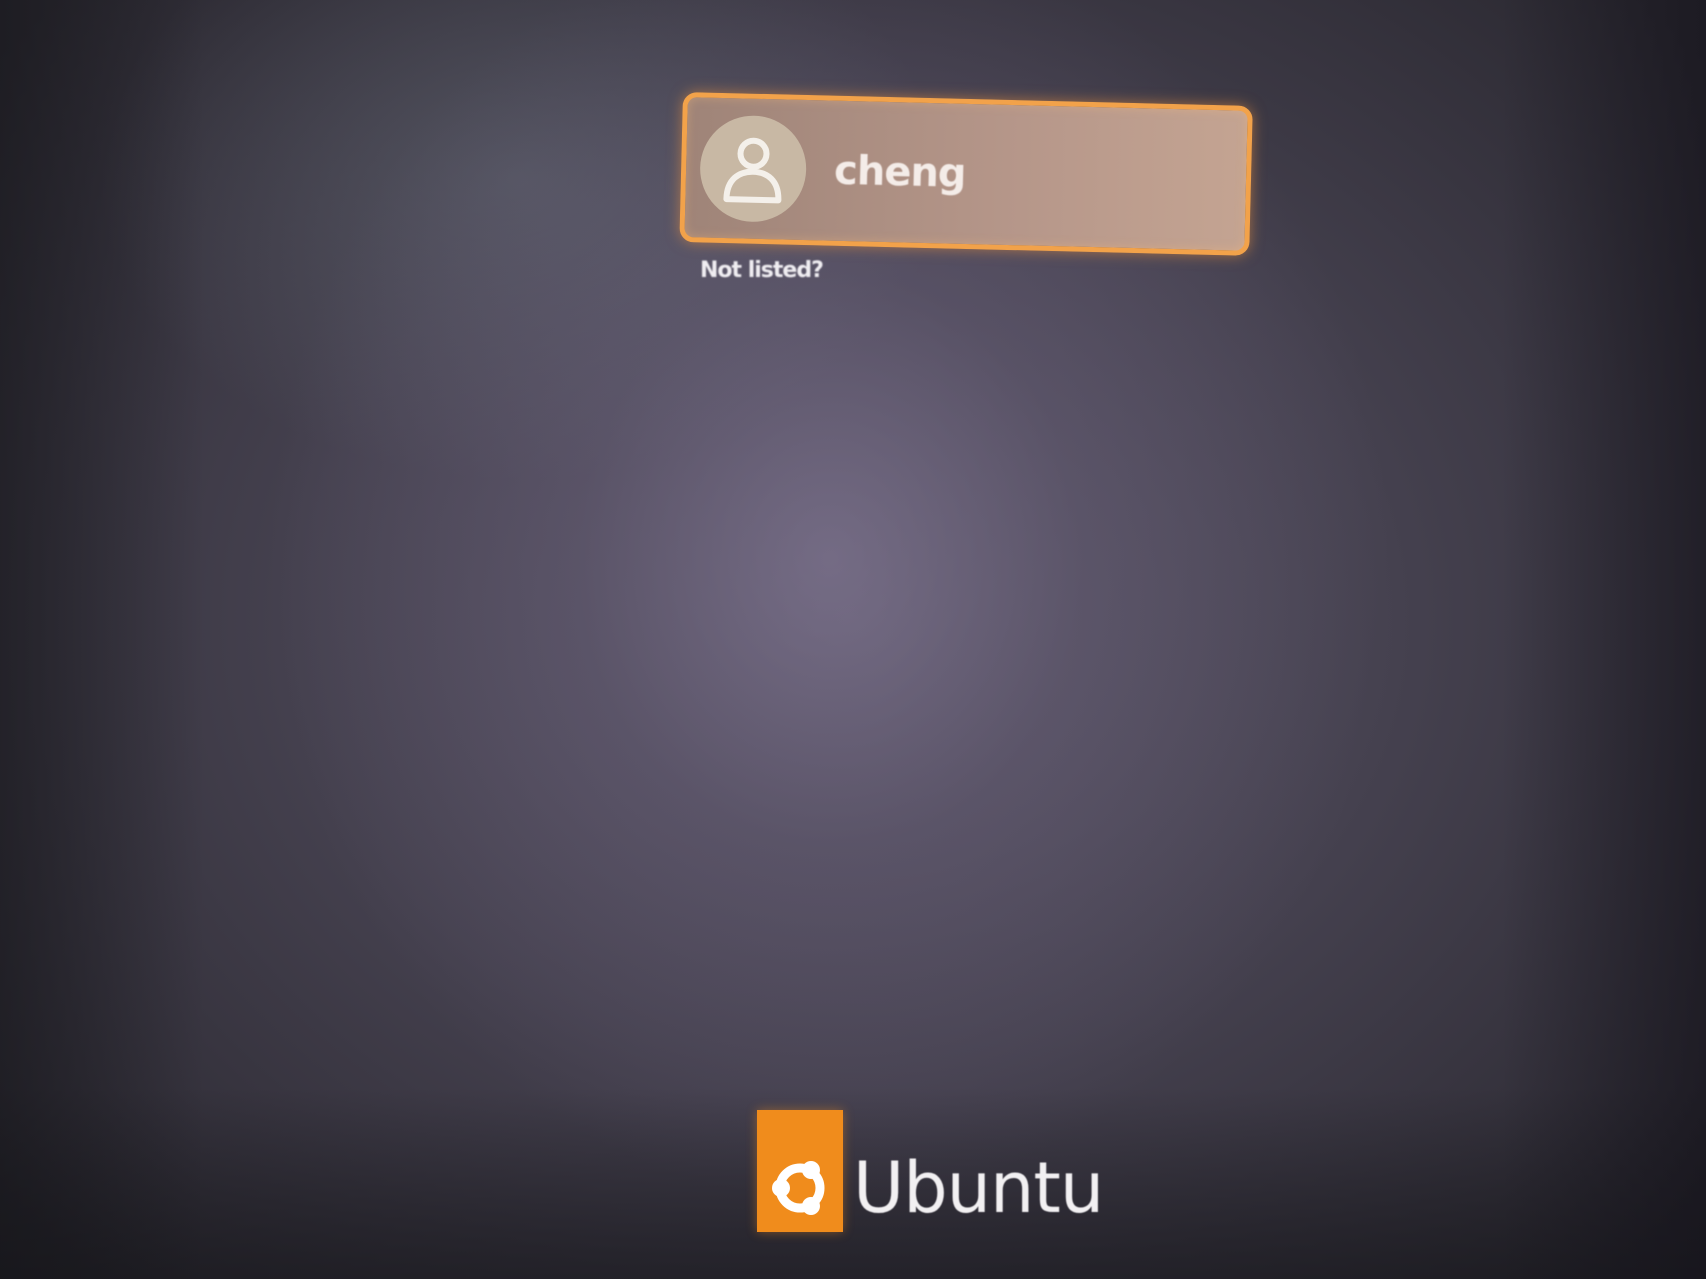 The image size is (1706, 1279). What do you see at coordinates (762, 270) in the screenshot?
I see `not-listed-link: Not listed?` at bounding box center [762, 270].